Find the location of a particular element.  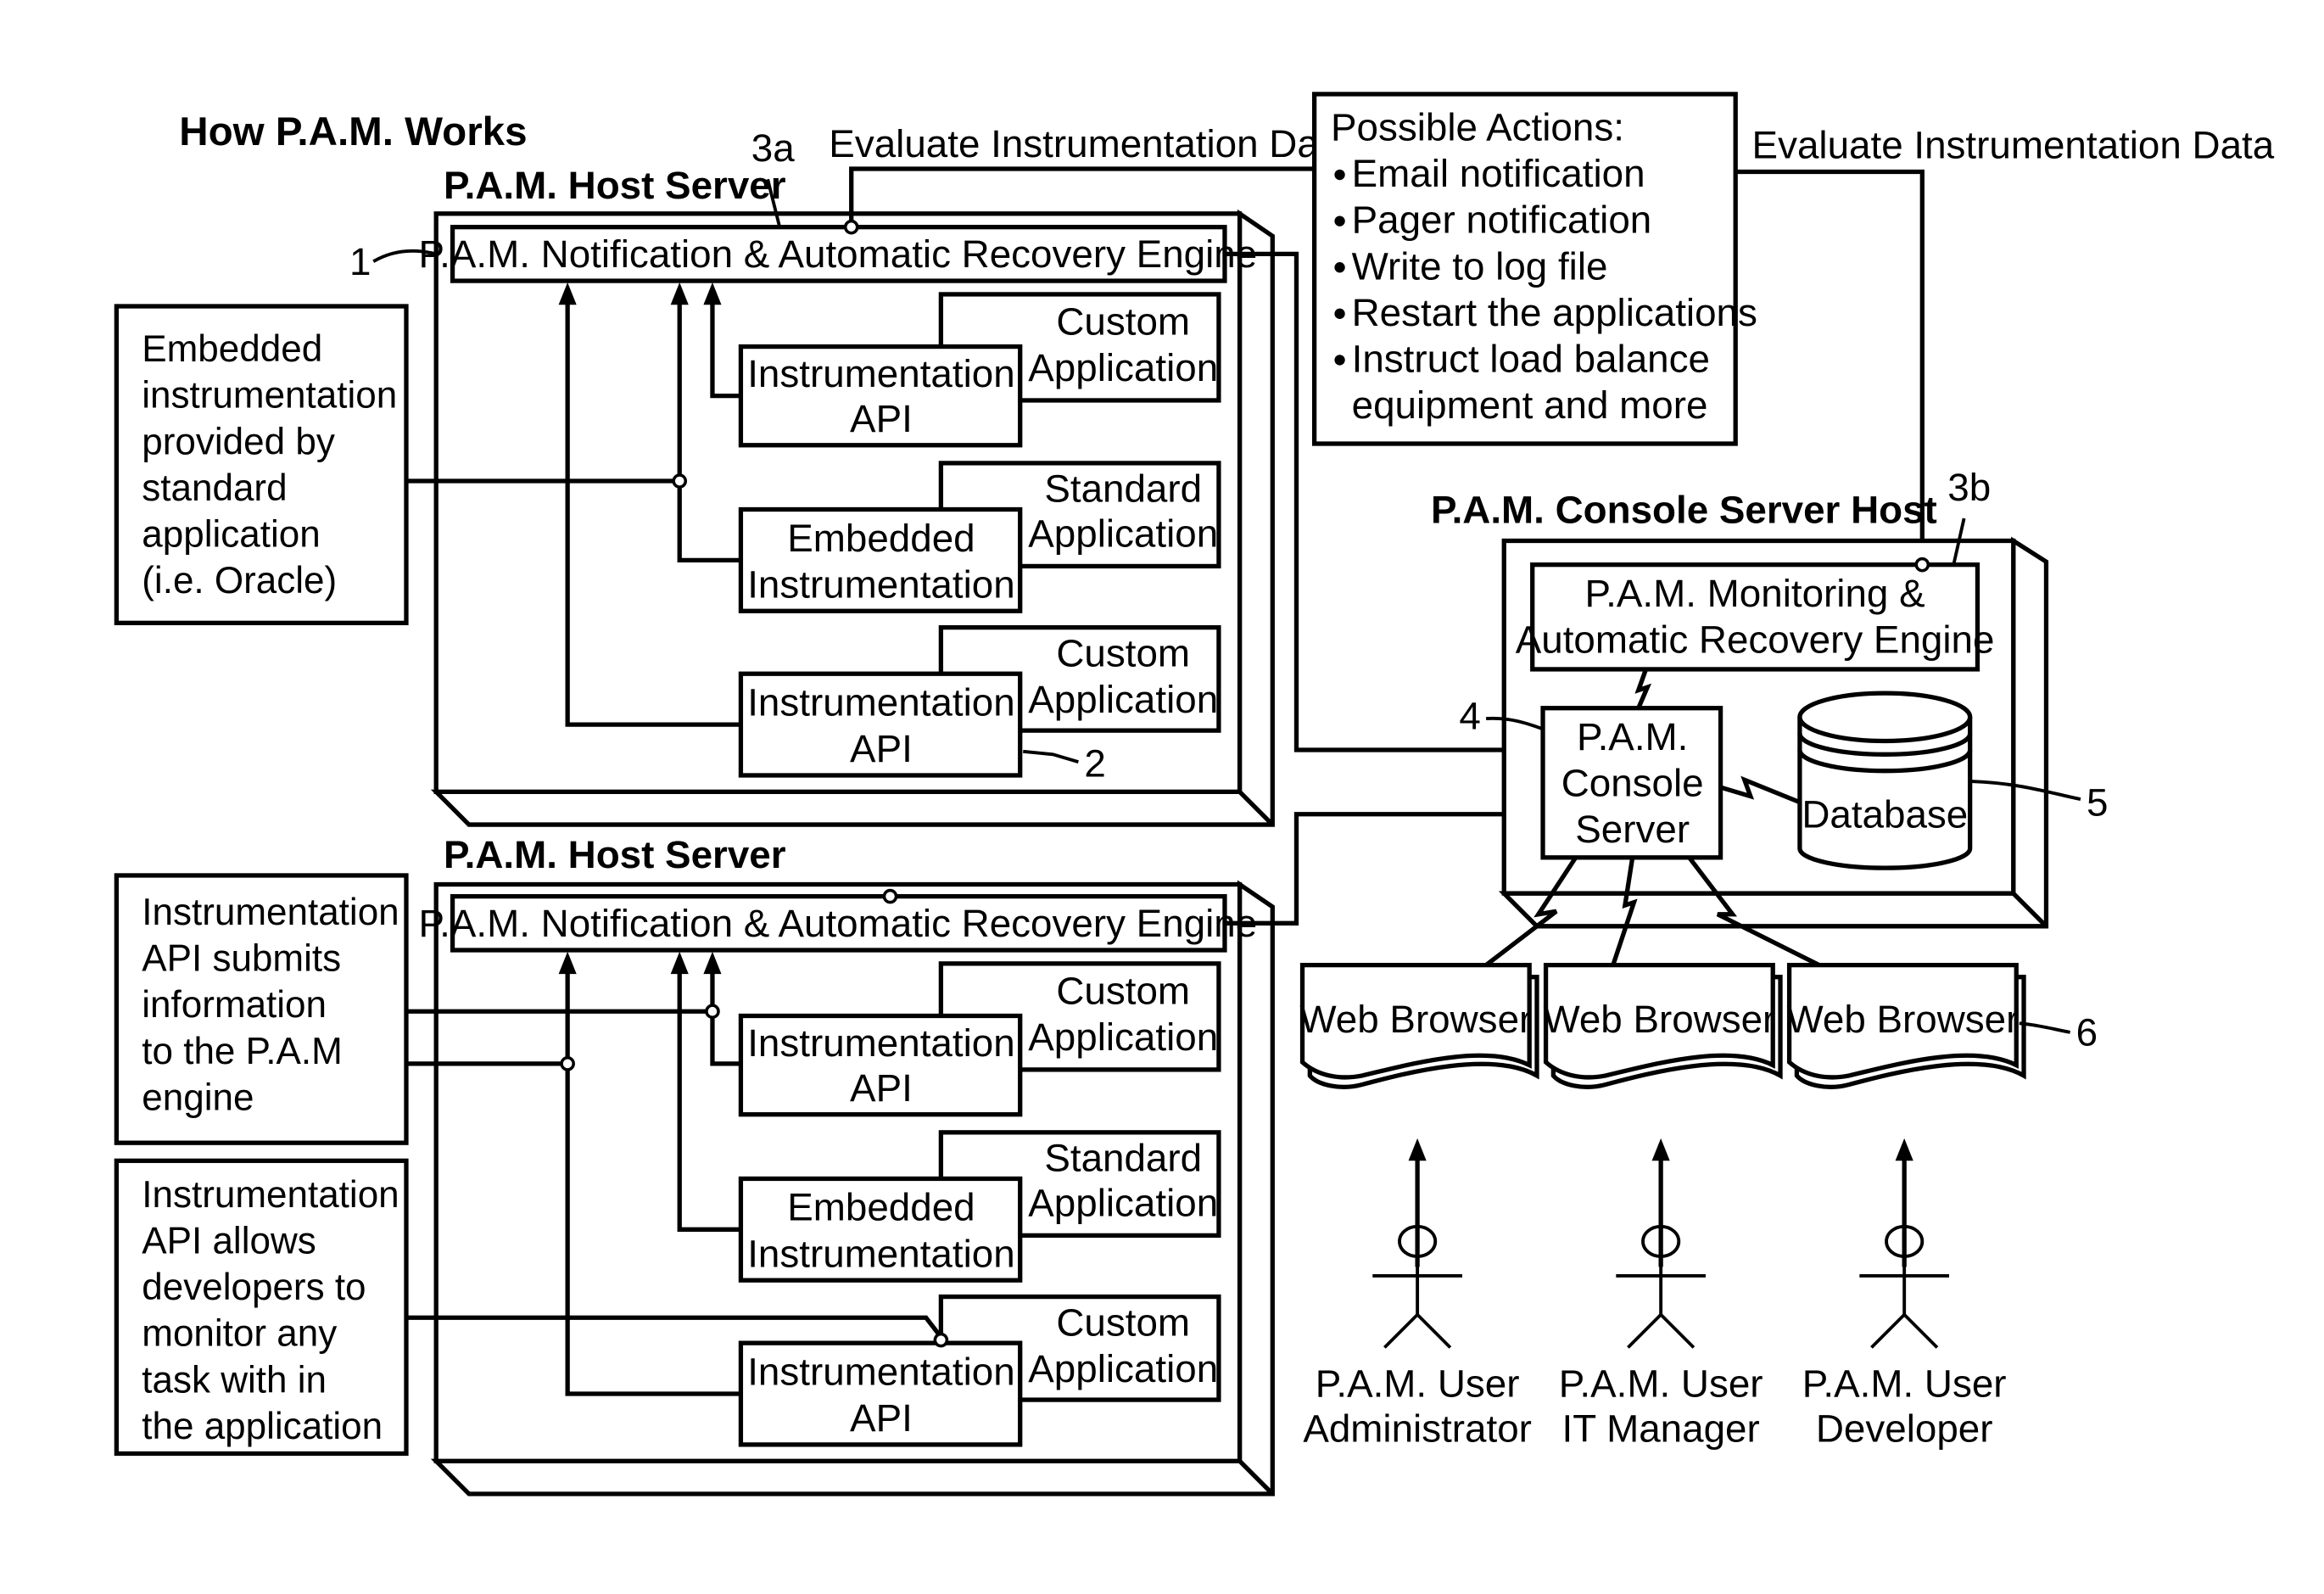

possible-actions-heading: Possible Actions: is located at coordinates (1477, 127).